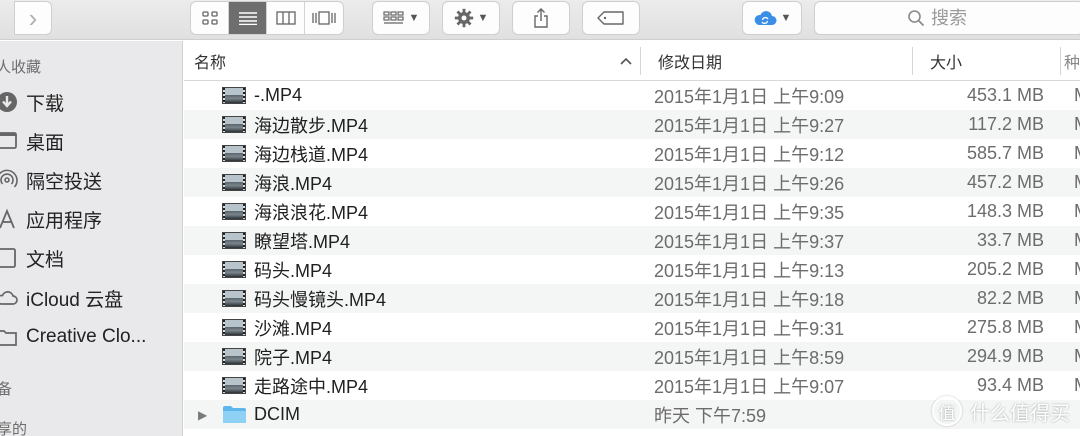  I want to click on file-size: 453.1 MB, so click(1005, 95).